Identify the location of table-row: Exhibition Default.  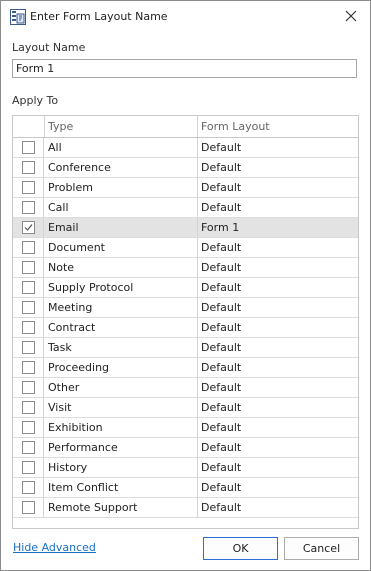
(185, 428).